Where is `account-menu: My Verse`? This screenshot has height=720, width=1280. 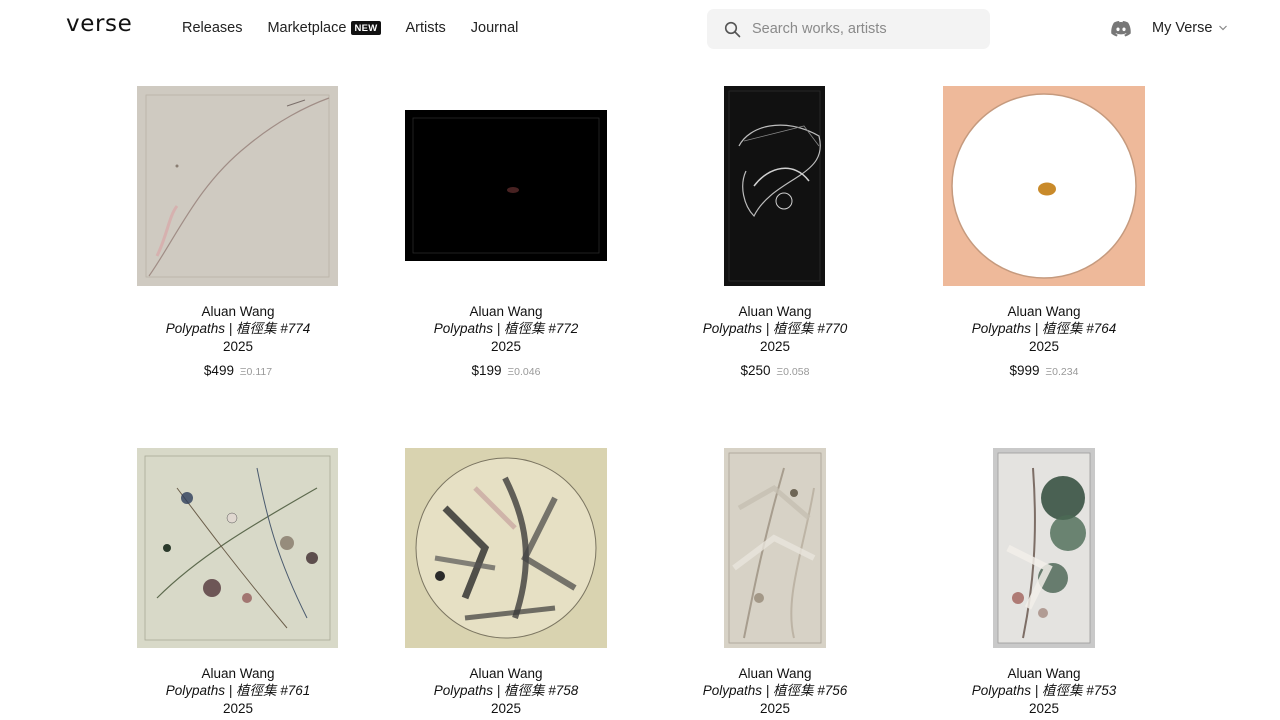
account-menu: My Verse is located at coordinates (1190, 28).